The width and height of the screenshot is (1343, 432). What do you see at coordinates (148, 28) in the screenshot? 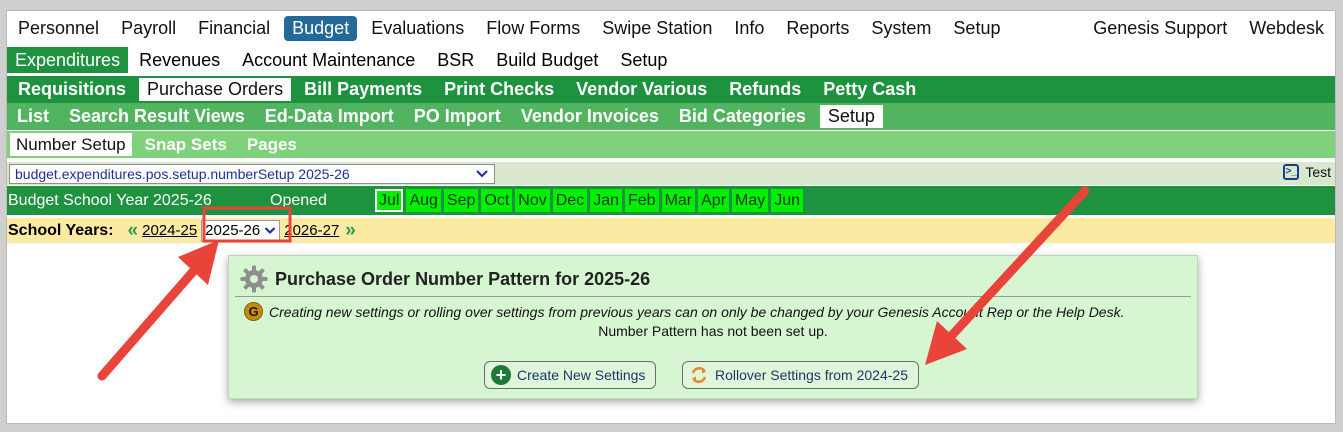
I see `top-nav-payroll: Payroll` at bounding box center [148, 28].